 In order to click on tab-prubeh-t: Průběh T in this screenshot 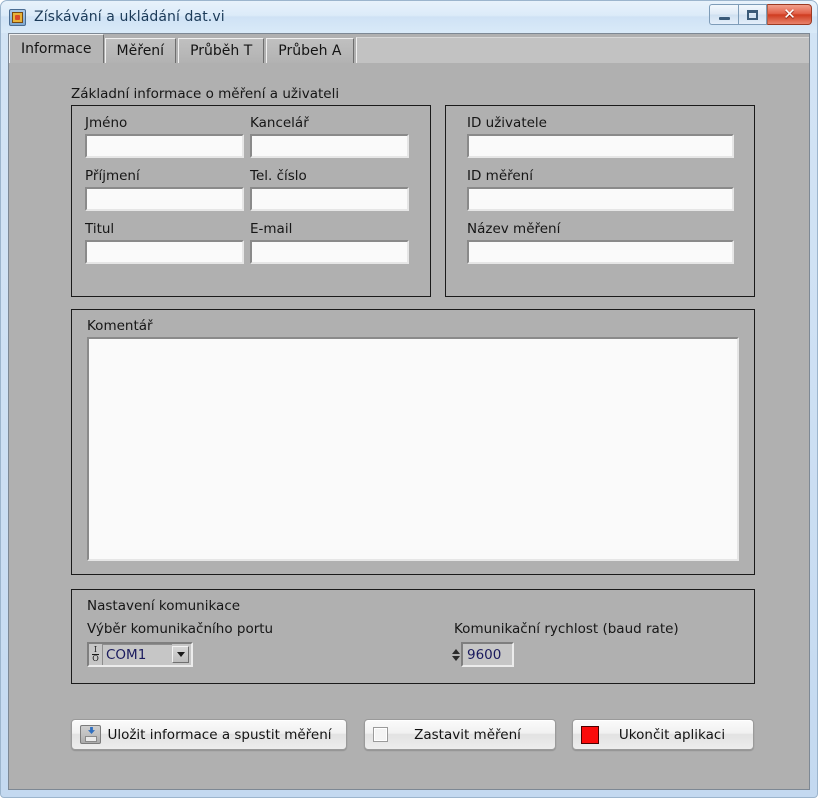, I will do `click(221, 50)`.